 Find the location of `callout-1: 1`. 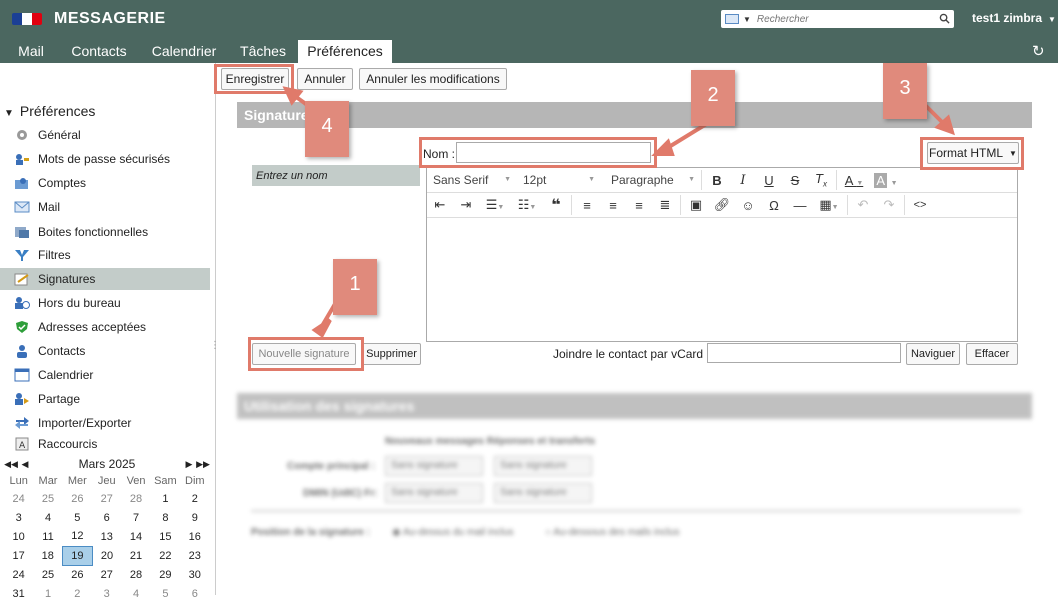

callout-1: 1 is located at coordinates (355, 287).